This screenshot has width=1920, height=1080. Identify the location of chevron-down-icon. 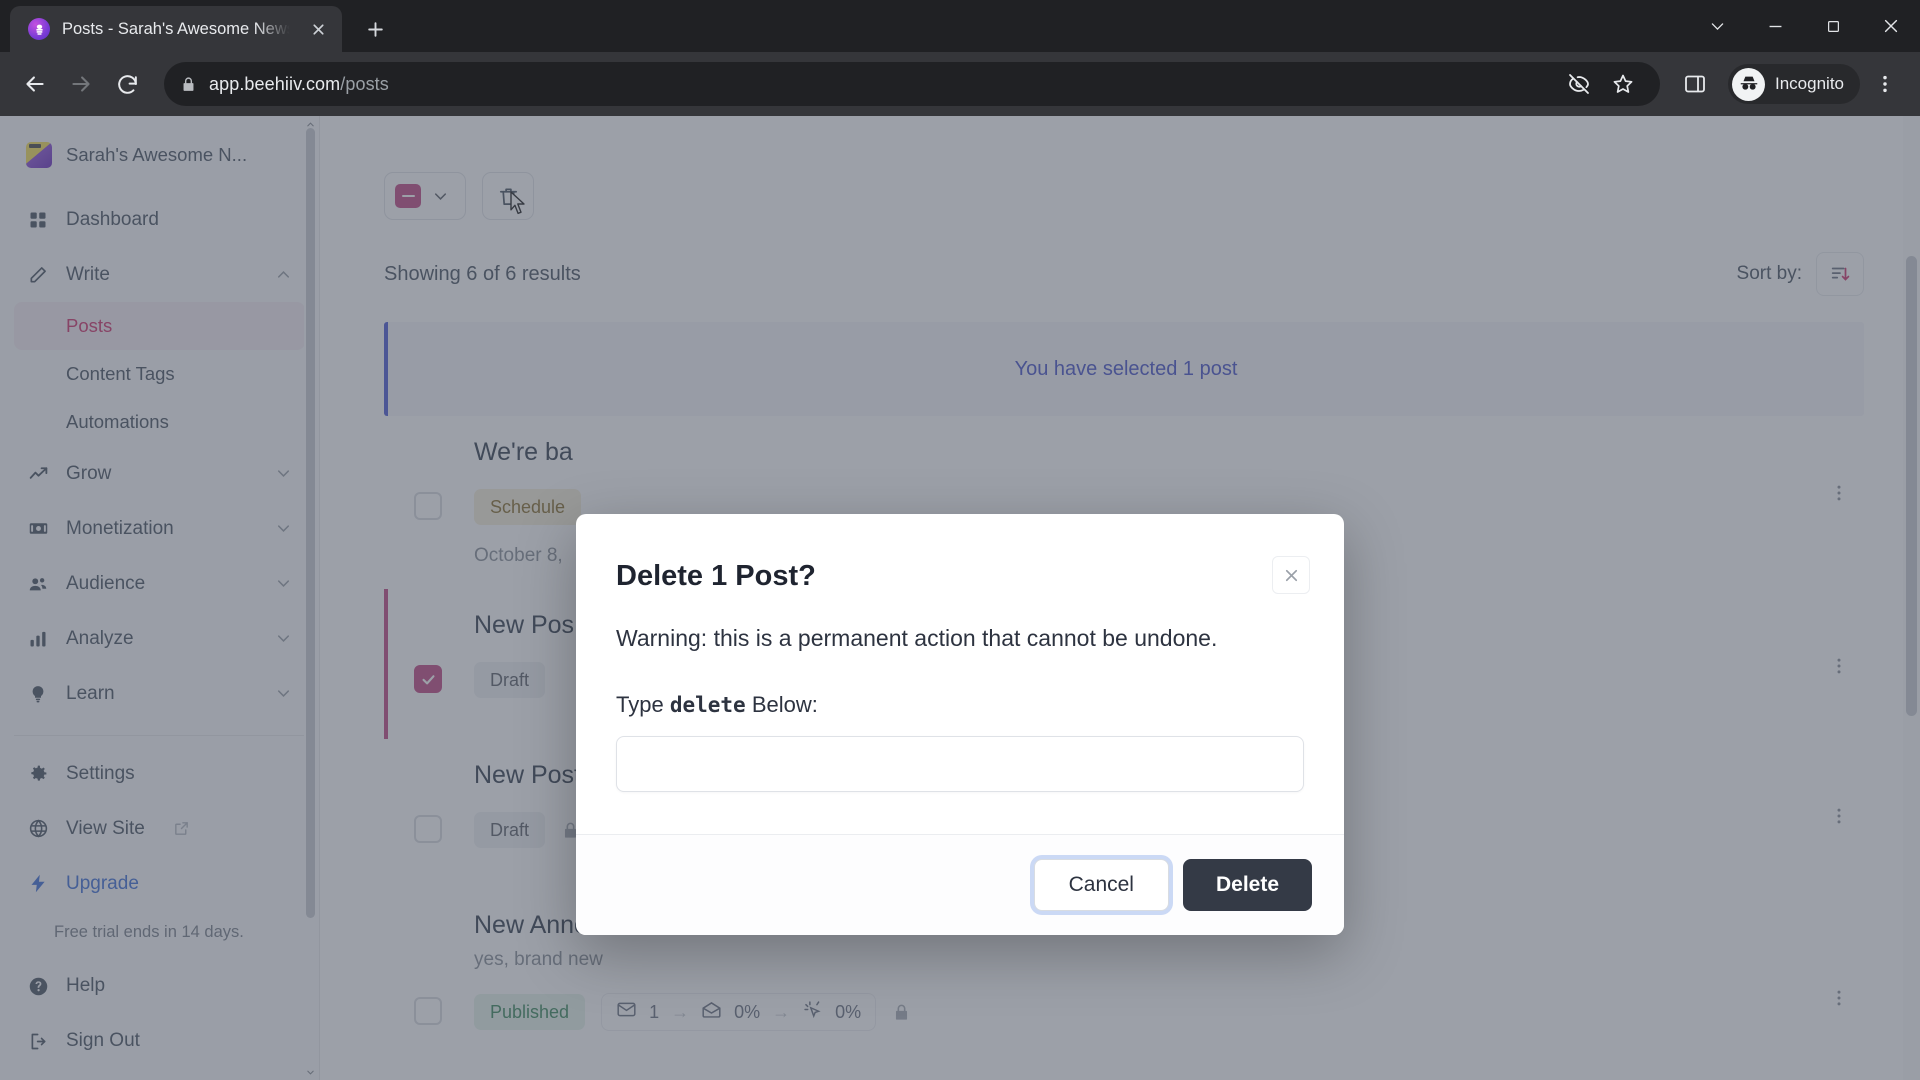
(1717, 26).